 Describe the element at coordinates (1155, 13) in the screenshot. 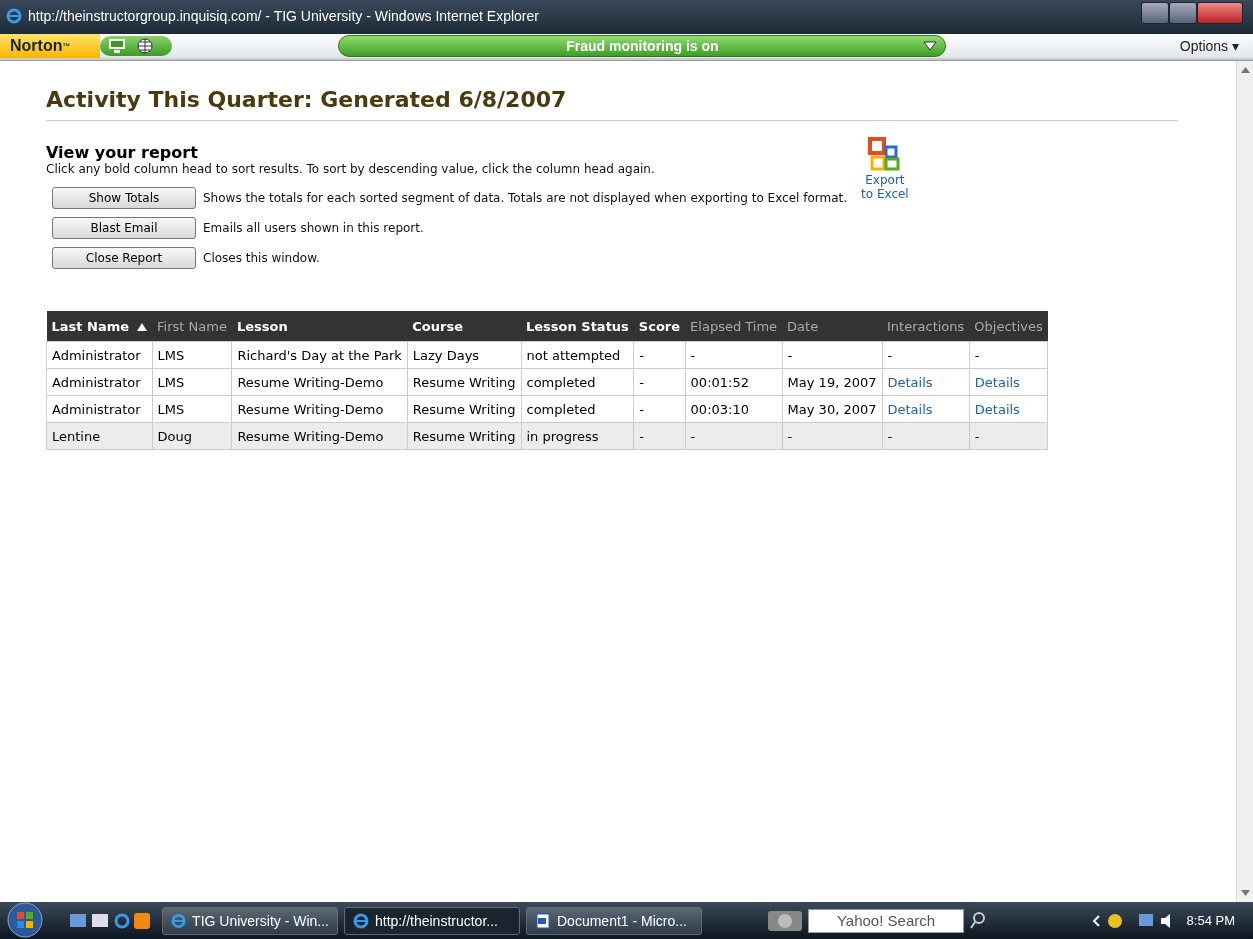

I see `minimize-button` at that location.